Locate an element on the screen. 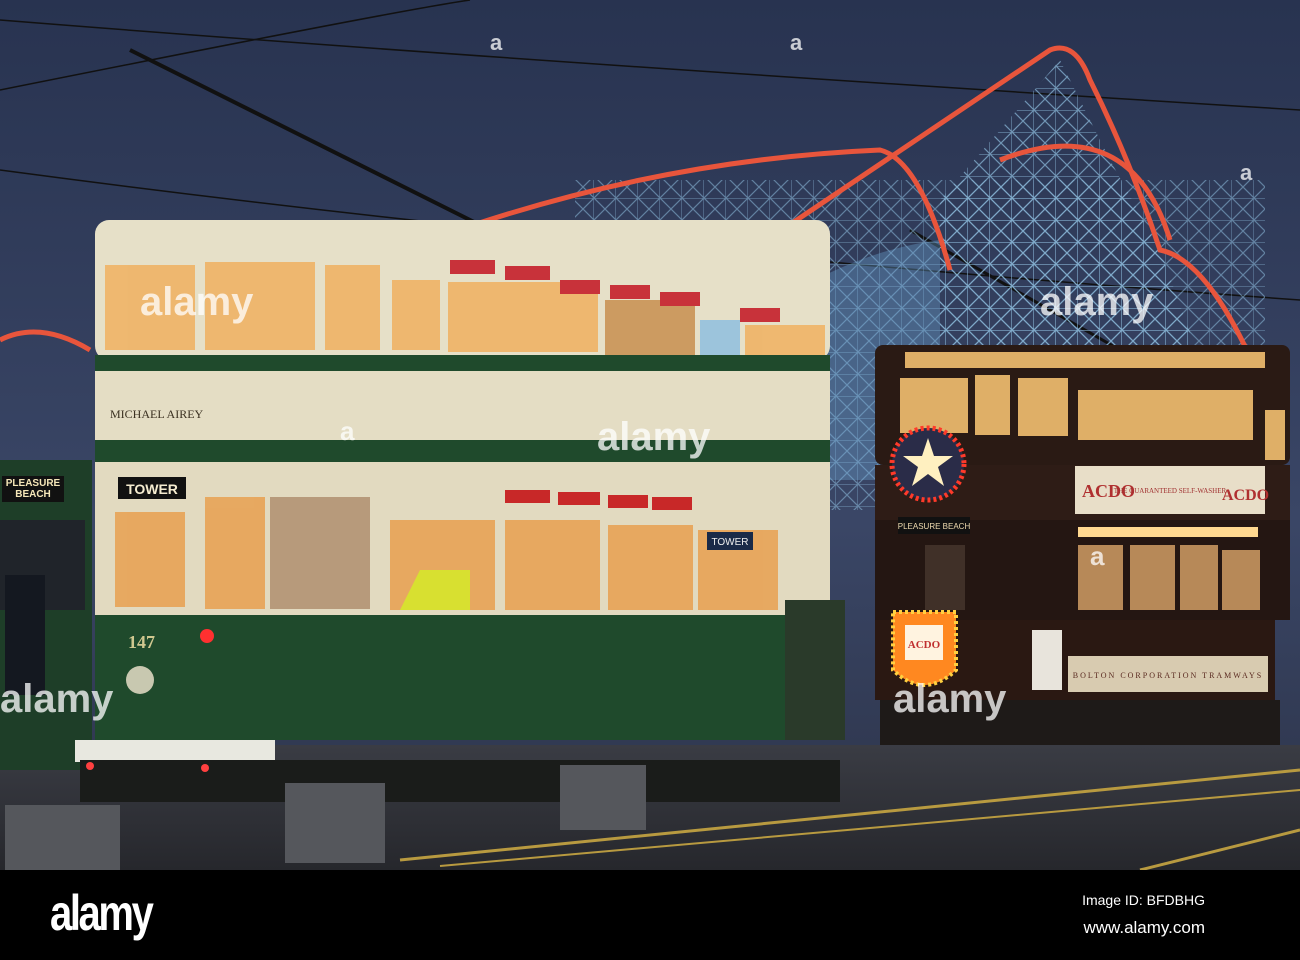 The height and width of the screenshot is (960, 1300). alamy-logo: alamy is located at coordinates (102, 913).